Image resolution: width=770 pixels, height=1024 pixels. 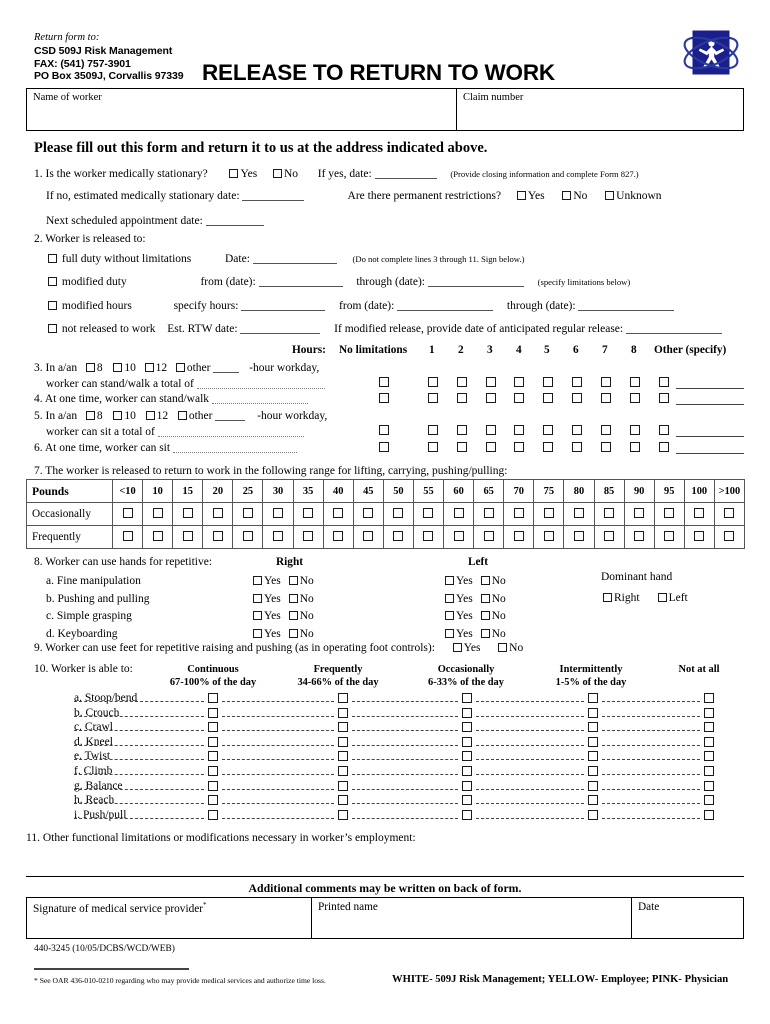 What do you see at coordinates (52, 281) in the screenshot?
I see `q2-modified-duty-checkbox` at bounding box center [52, 281].